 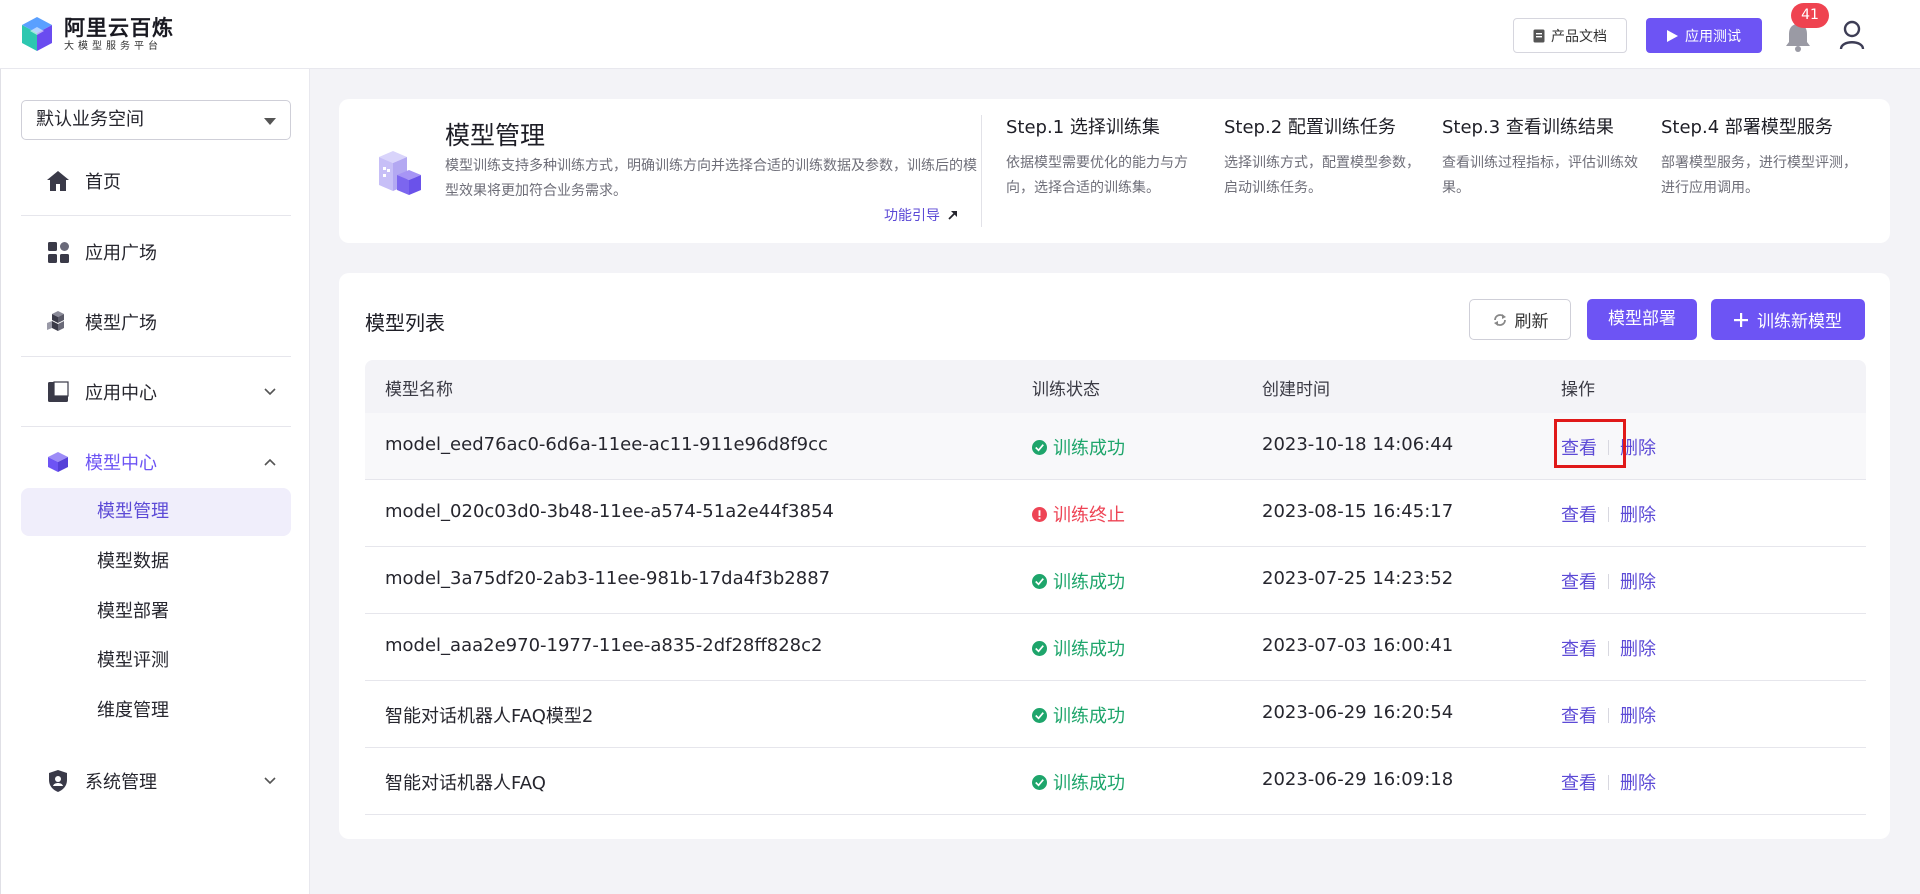 What do you see at coordinates (156, 181) in the screenshot?
I see `sidebar-item-home: 首页` at bounding box center [156, 181].